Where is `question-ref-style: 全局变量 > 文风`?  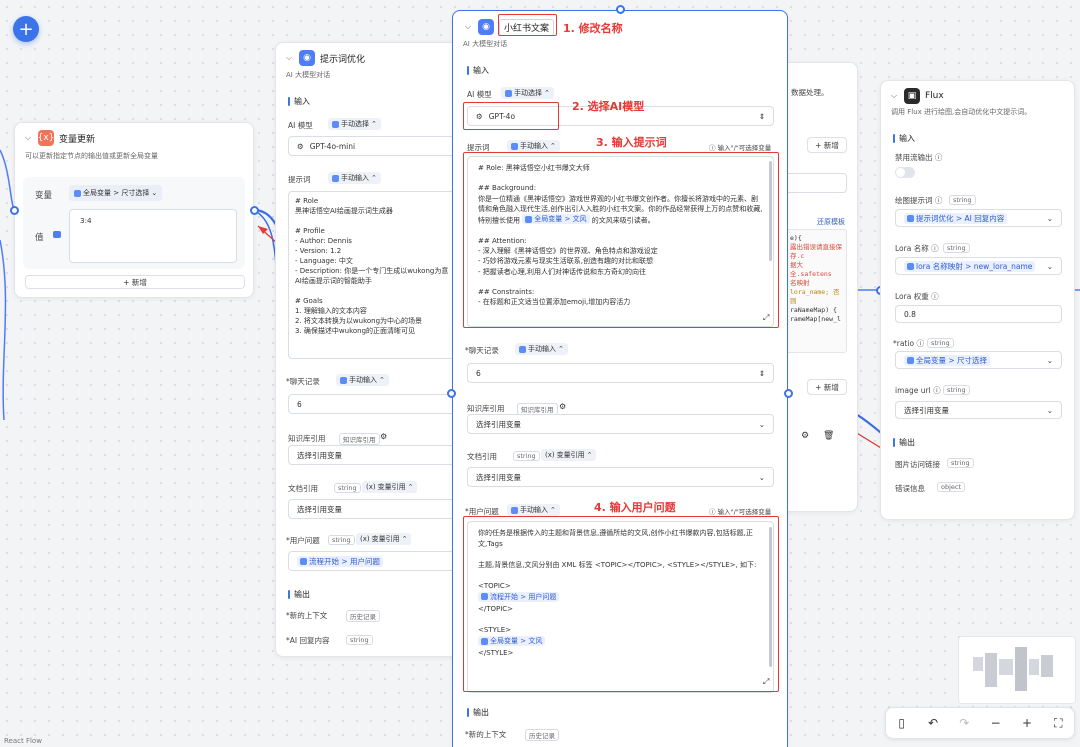 question-ref-style: 全局变量 > 文风 is located at coordinates (512, 641).